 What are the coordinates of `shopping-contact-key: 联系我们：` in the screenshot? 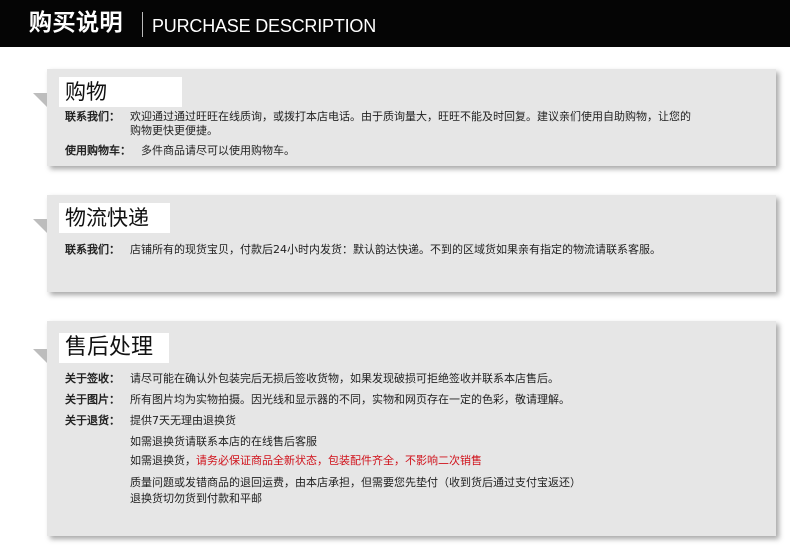 It's located at (92, 116).